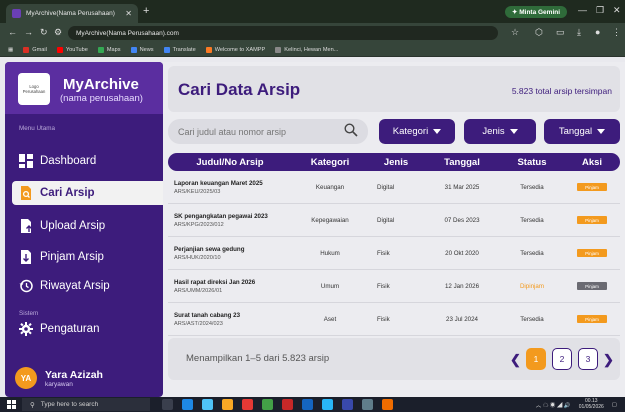  Describe the element at coordinates (128, 13) in the screenshot. I see `close-tab-icon: ✕` at that location.